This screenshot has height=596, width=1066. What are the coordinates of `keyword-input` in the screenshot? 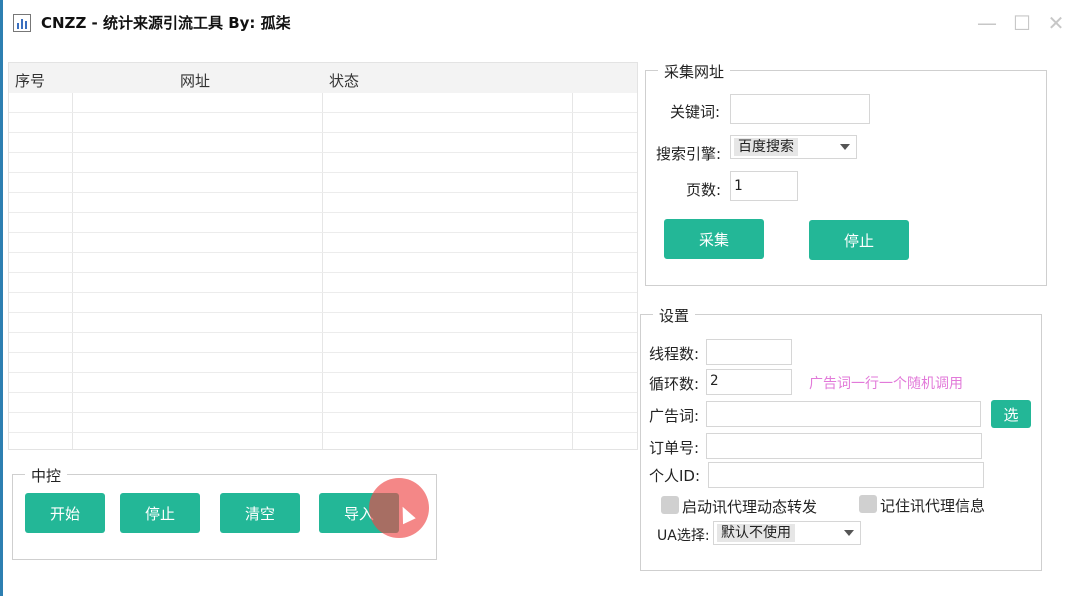 It's located at (800, 109).